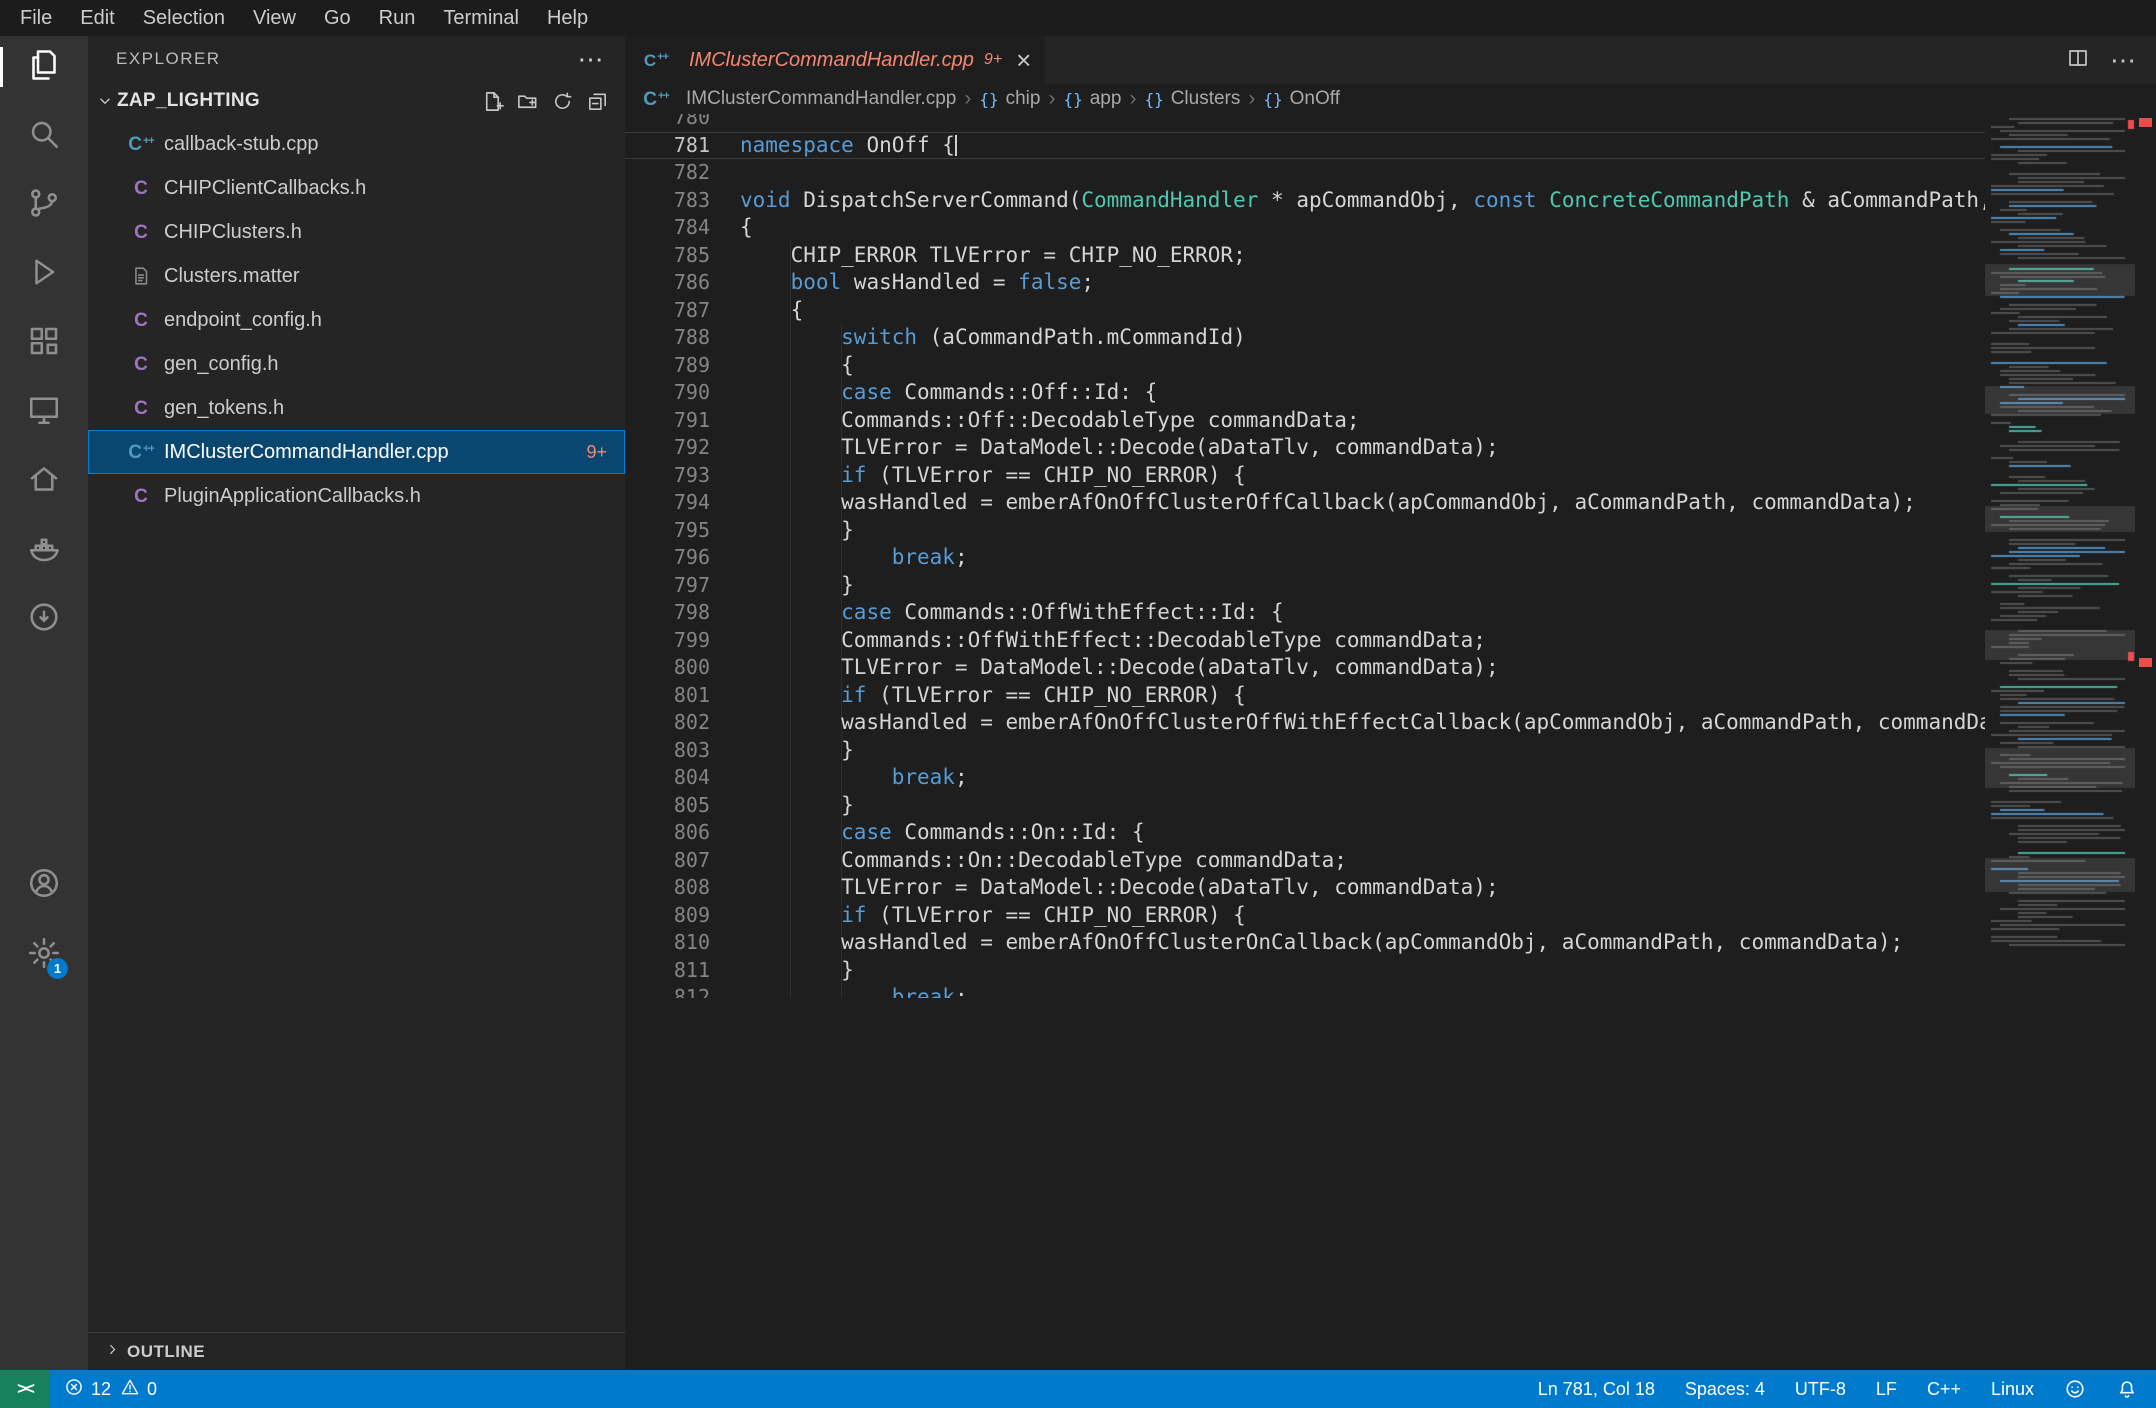 The height and width of the screenshot is (1408, 2156). Describe the element at coordinates (44, 205) in the screenshot. I see `activity-source-control` at that location.